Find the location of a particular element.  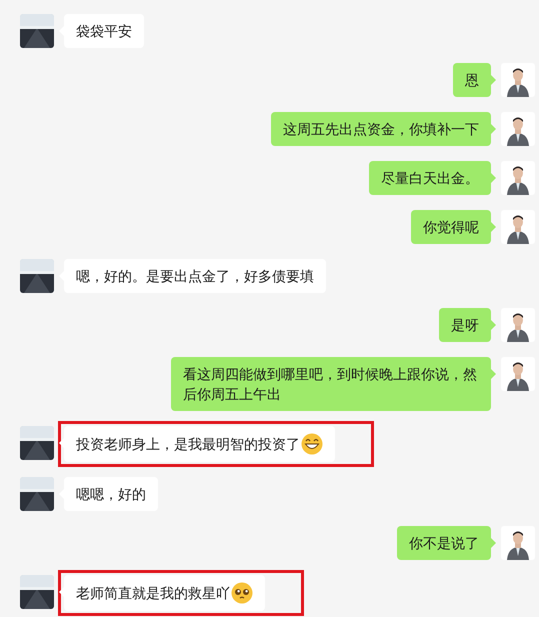

message-text: 是呀 is located at coordinates (465, 325).